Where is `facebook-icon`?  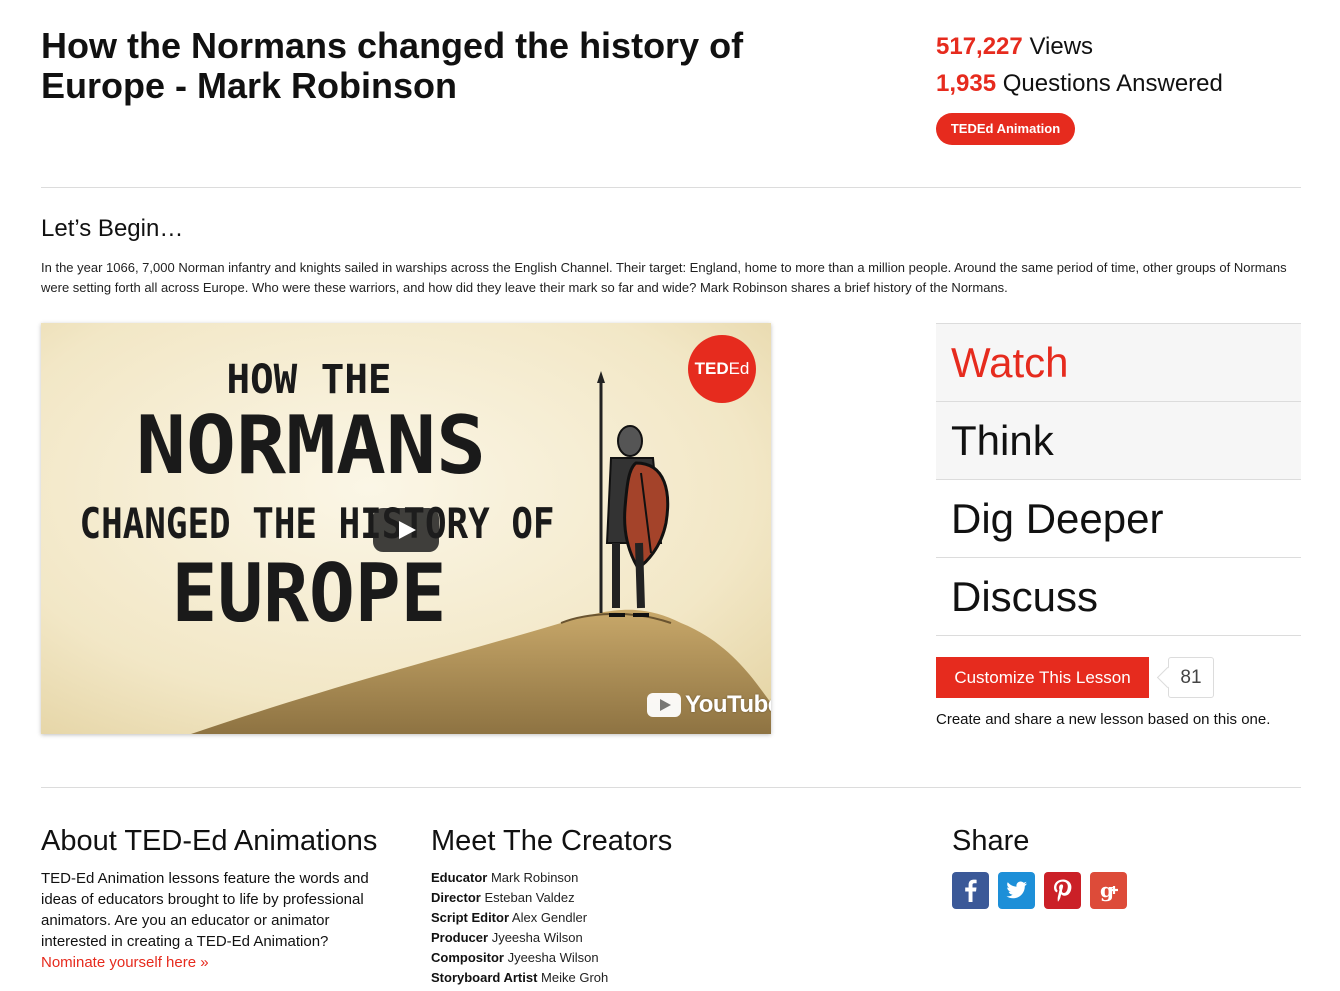
facebook-icon is located at coordinates (971, 890).